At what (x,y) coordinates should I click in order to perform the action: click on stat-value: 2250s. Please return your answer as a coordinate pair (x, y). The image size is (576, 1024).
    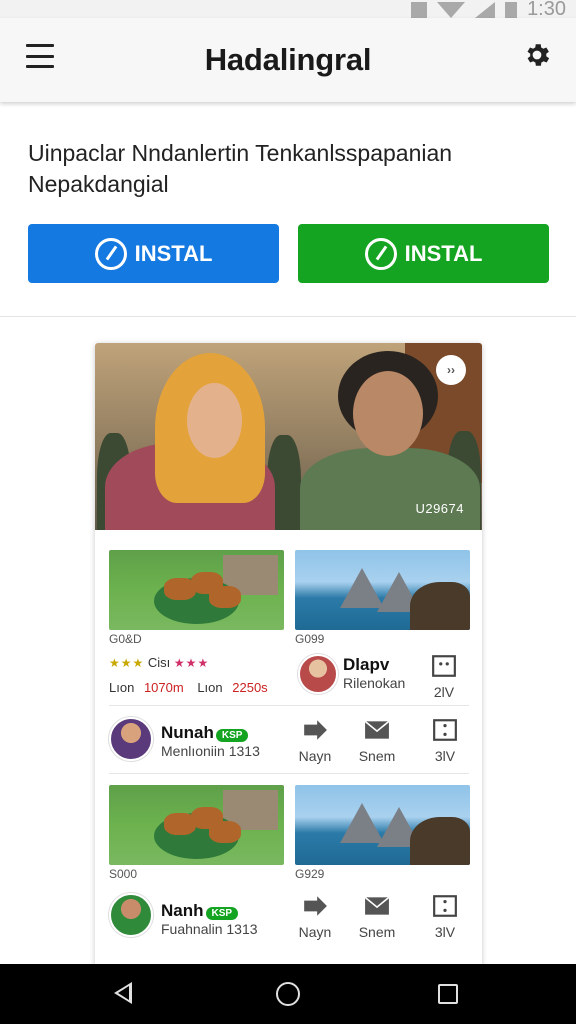
    Looking at the image, I should click on (250, 687).